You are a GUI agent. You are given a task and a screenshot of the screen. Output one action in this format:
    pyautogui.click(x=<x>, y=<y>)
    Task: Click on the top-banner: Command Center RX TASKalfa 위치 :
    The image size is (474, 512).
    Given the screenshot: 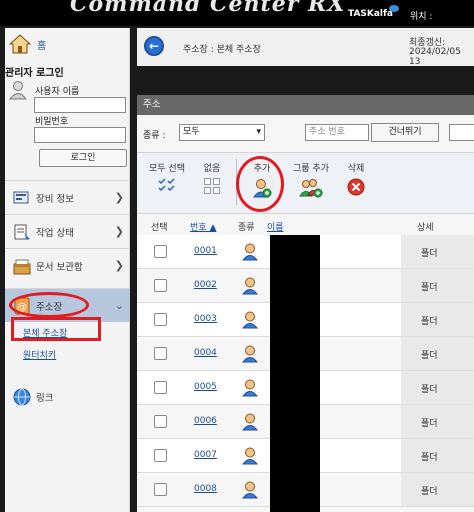 What is the action you would take?
    pyautogui.click(x=237, y=13)
    